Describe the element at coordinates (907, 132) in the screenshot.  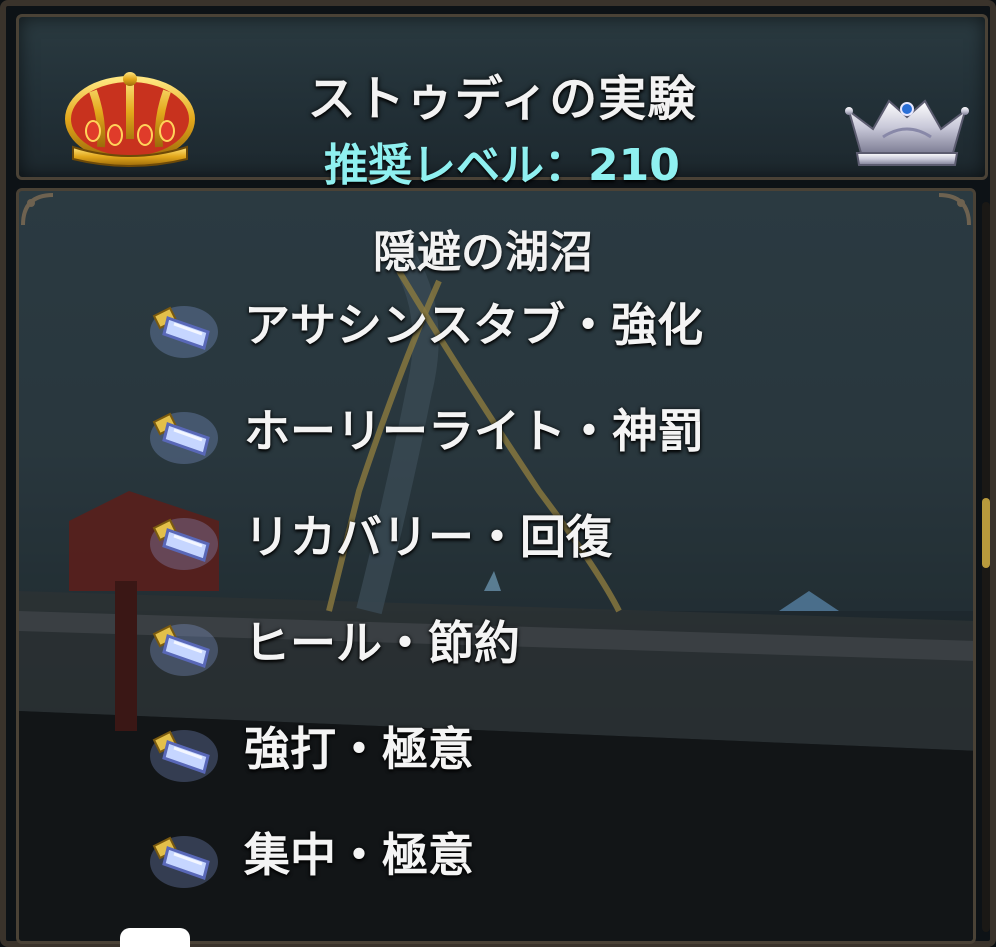
I see `silver-crown-icon` at that location.